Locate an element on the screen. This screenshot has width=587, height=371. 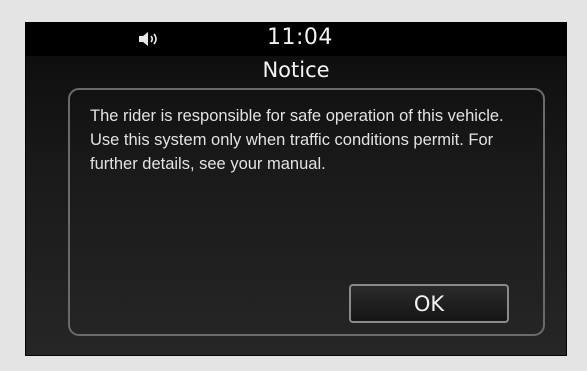
speaker-volume-icon is located at coordinates (149, 39).